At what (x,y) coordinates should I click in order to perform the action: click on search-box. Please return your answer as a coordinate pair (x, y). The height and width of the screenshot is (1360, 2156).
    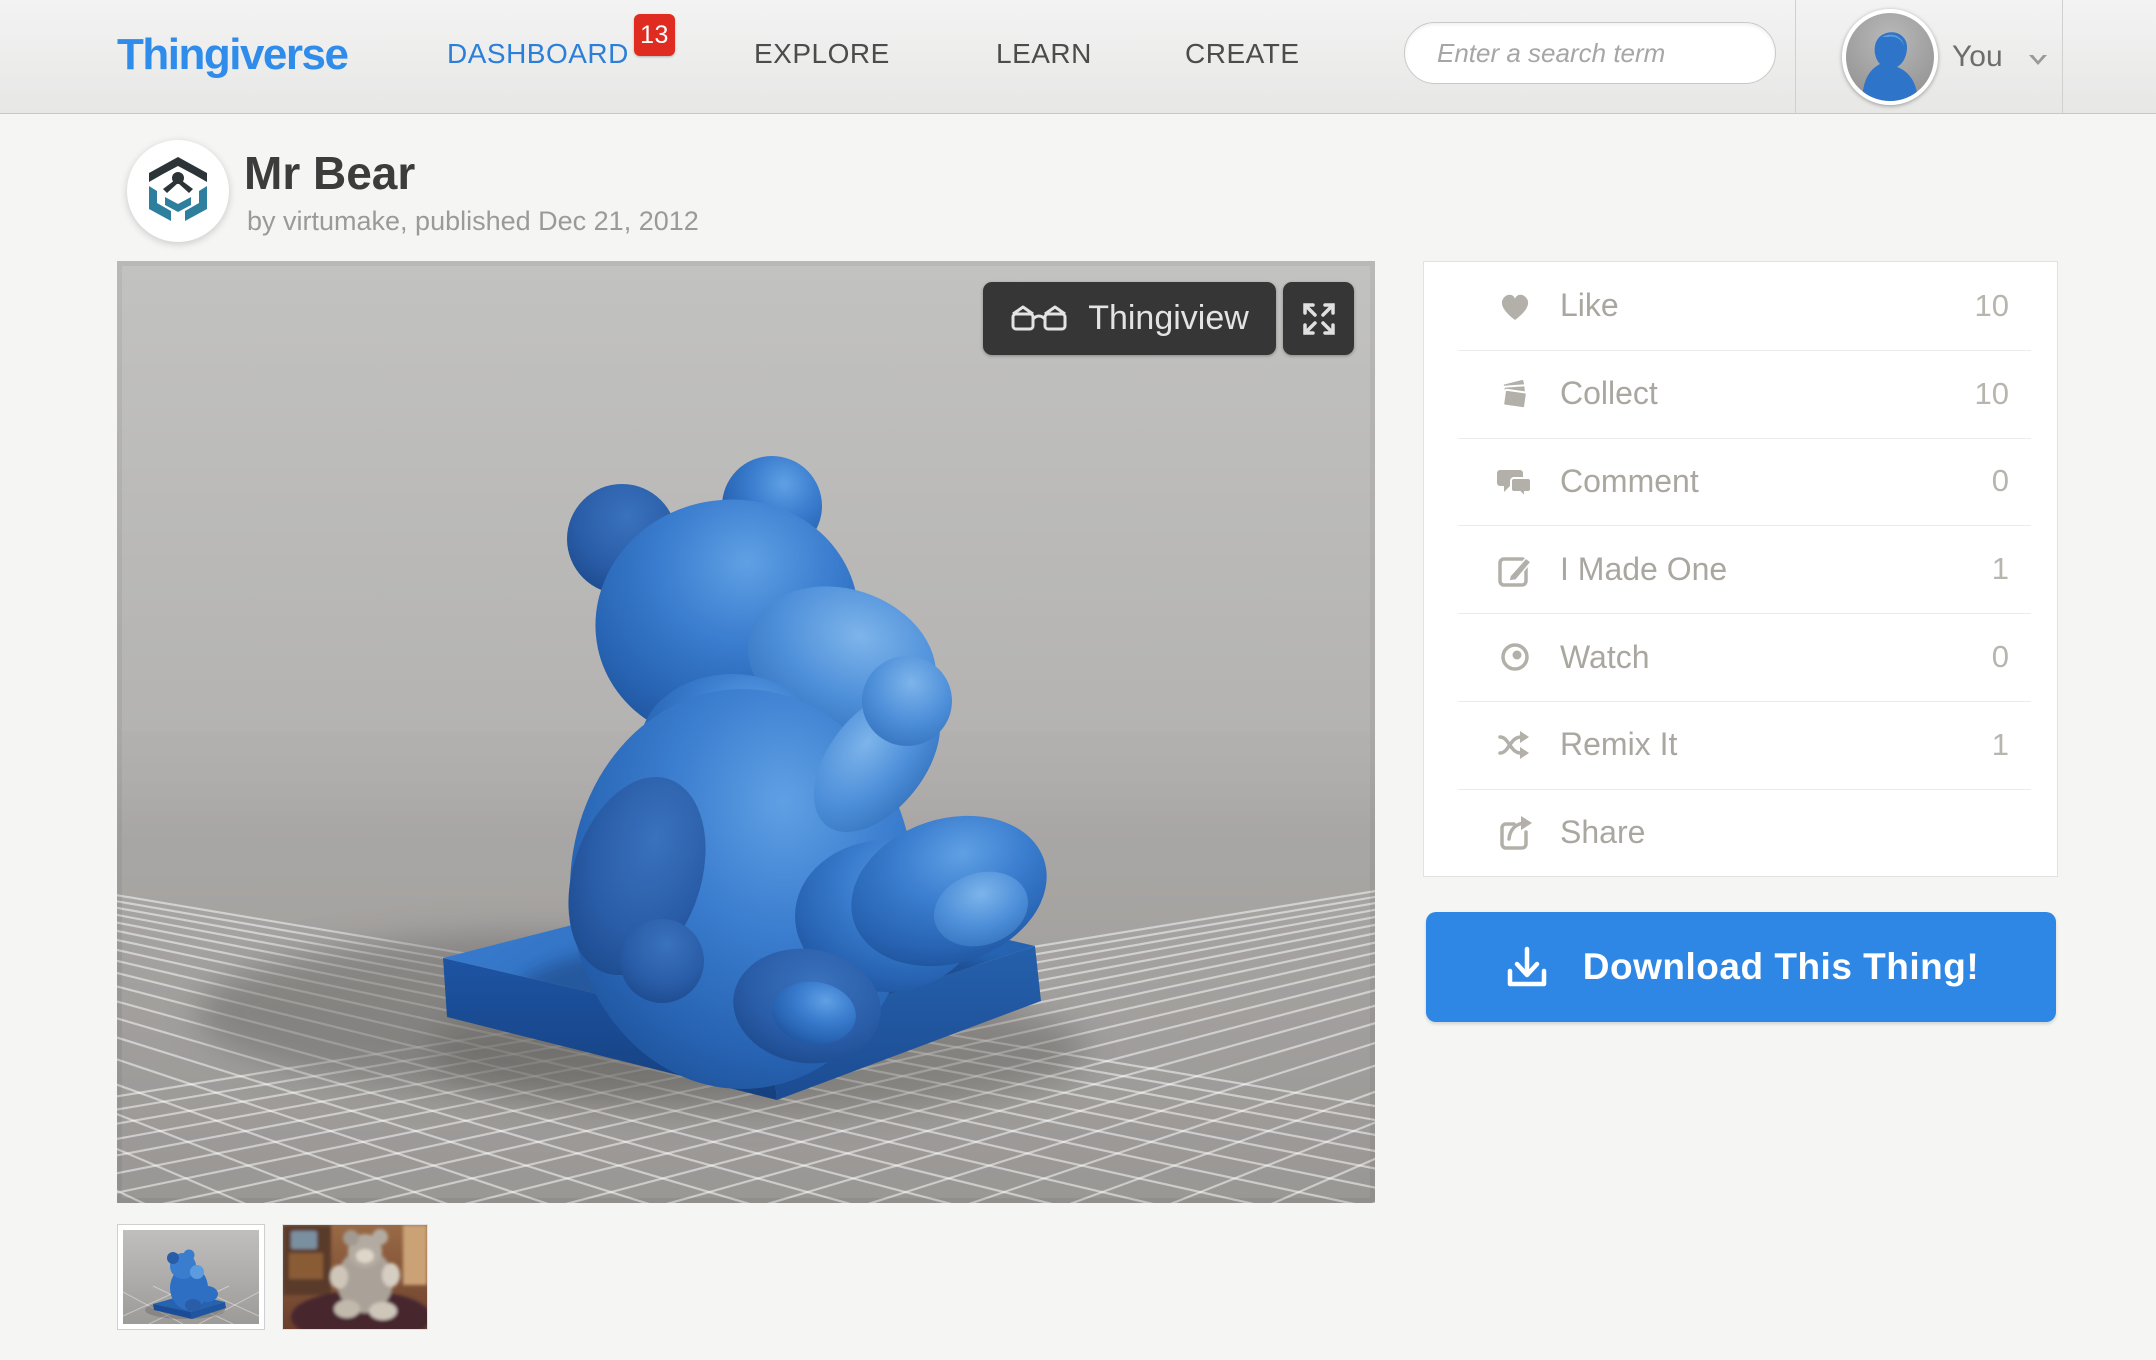
    Looking at the image, I should click on (1590, 53).